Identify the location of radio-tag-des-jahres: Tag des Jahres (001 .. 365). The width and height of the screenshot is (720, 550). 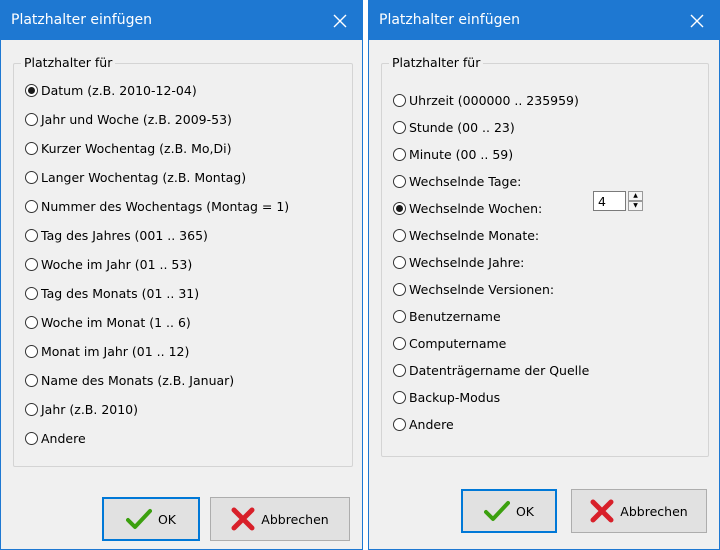
(116, 235).